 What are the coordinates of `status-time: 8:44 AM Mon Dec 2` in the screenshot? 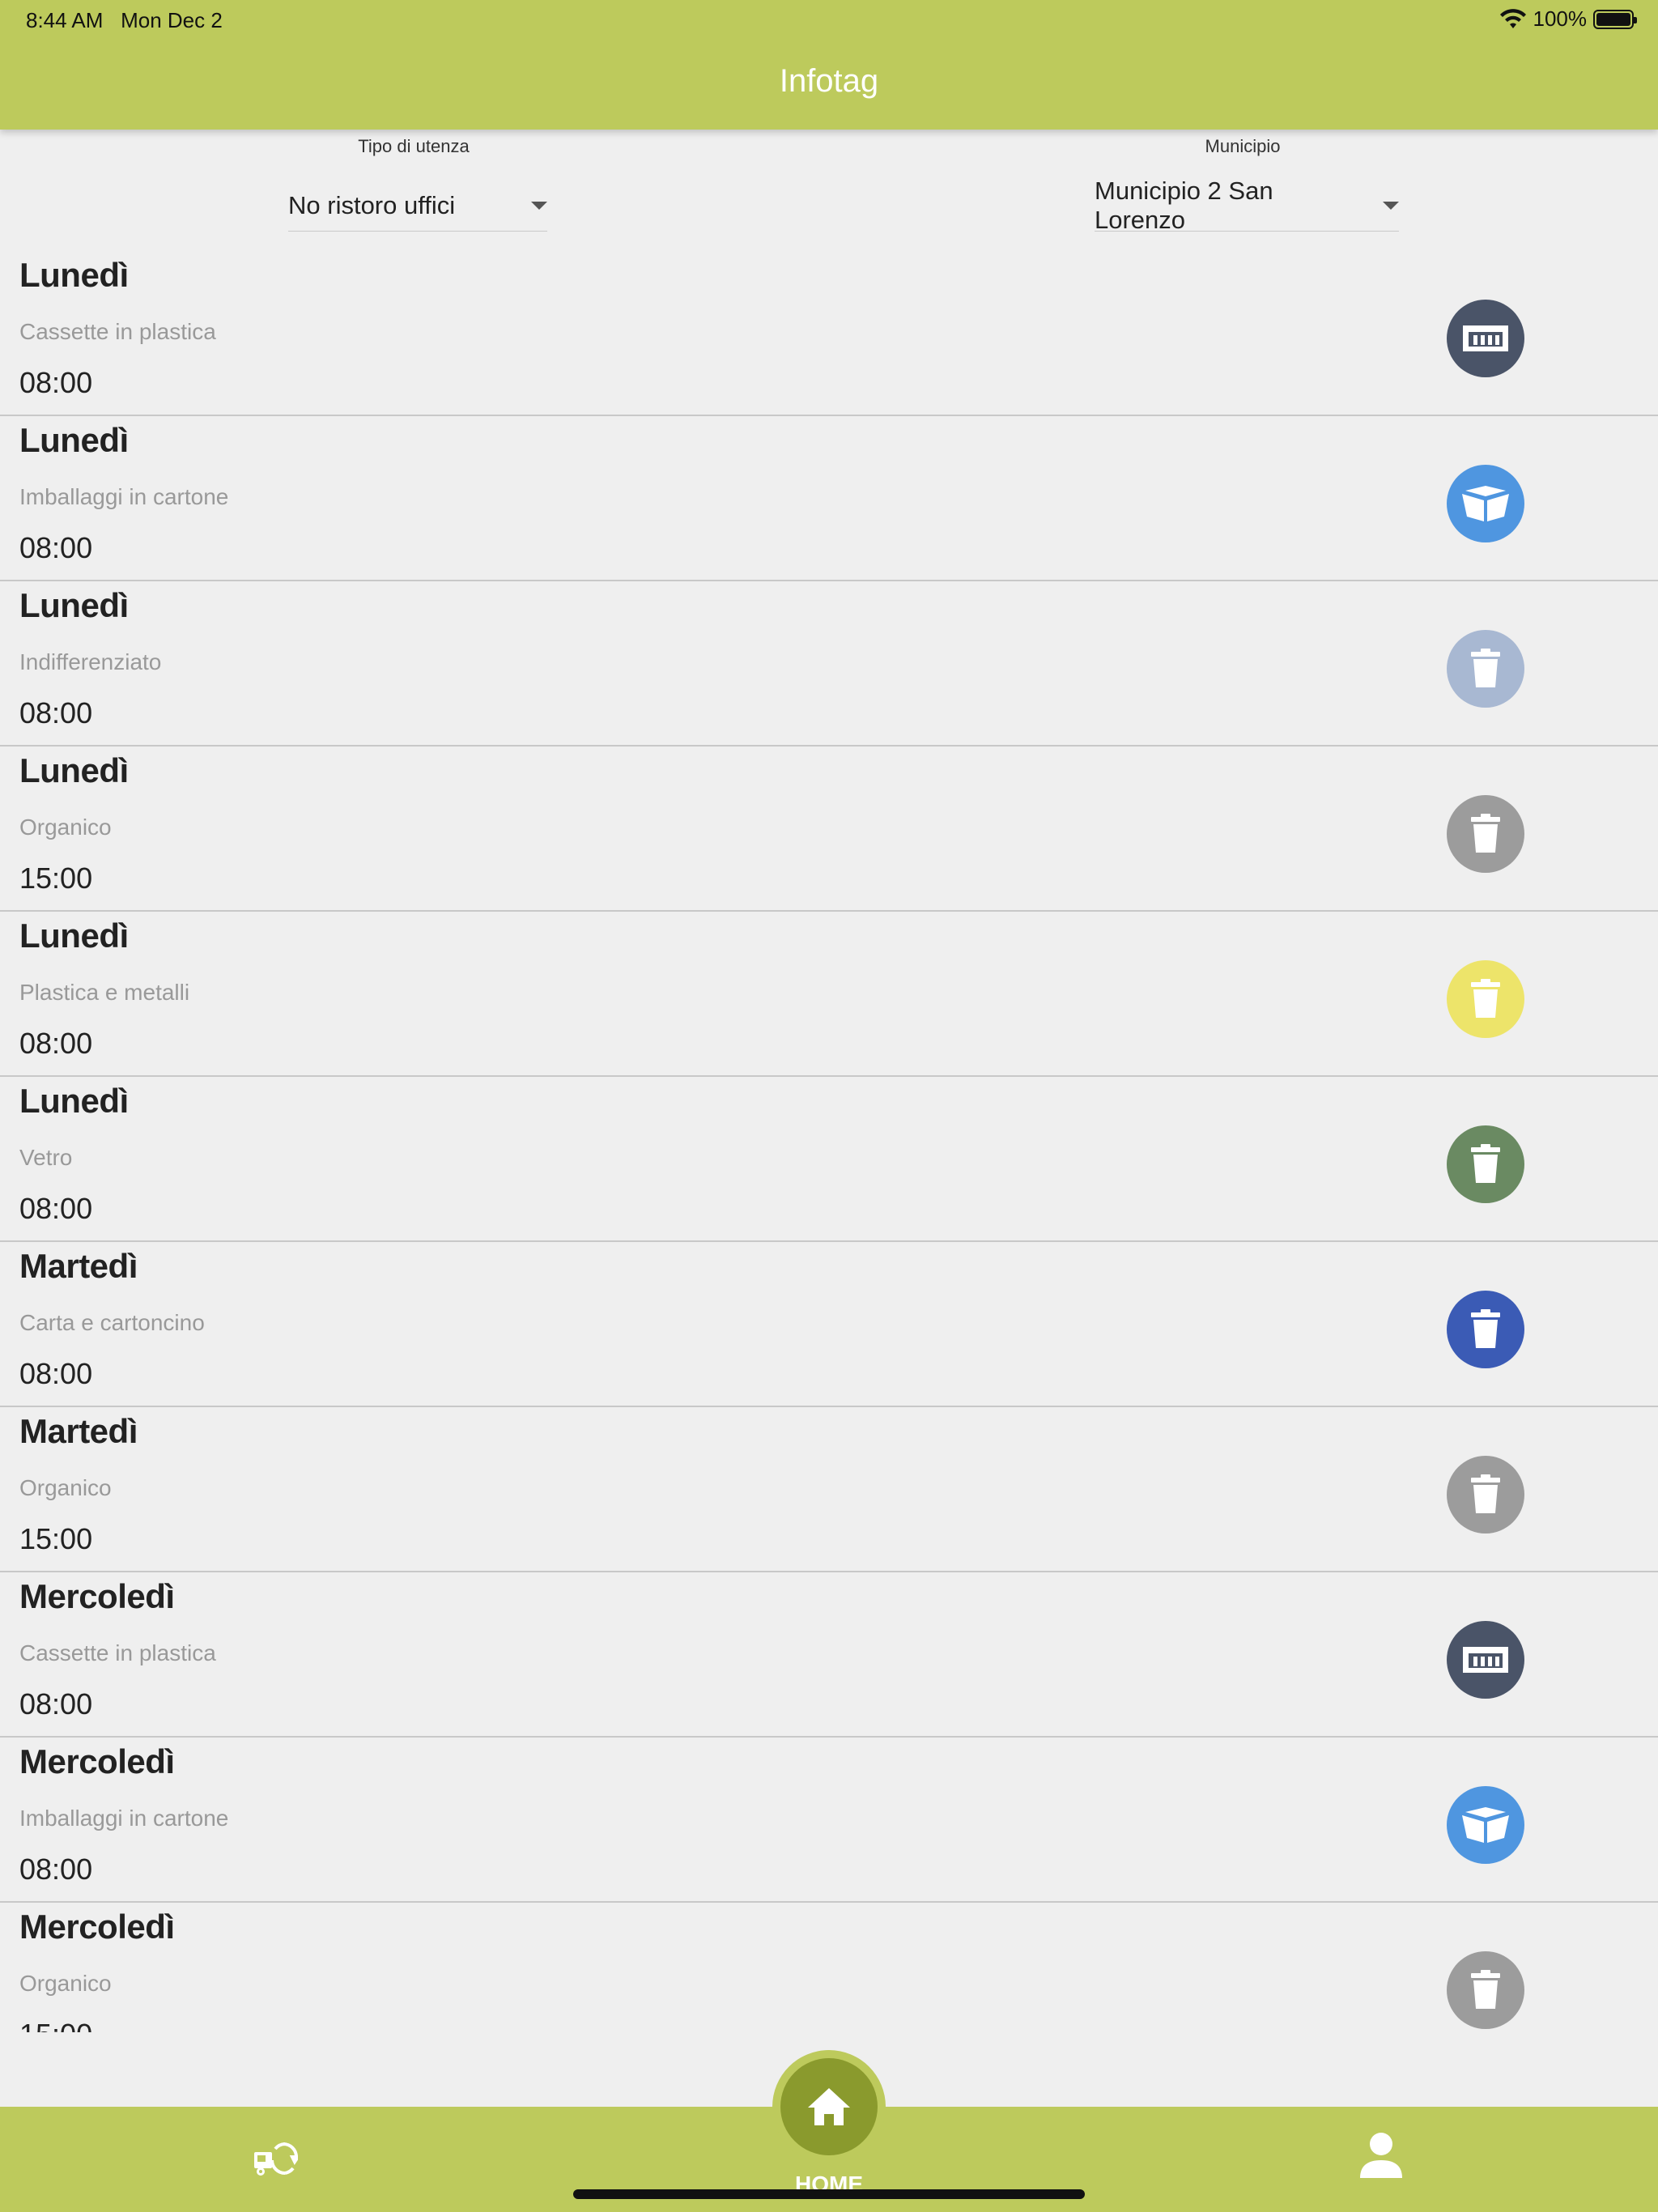 It's located at (124, 20).